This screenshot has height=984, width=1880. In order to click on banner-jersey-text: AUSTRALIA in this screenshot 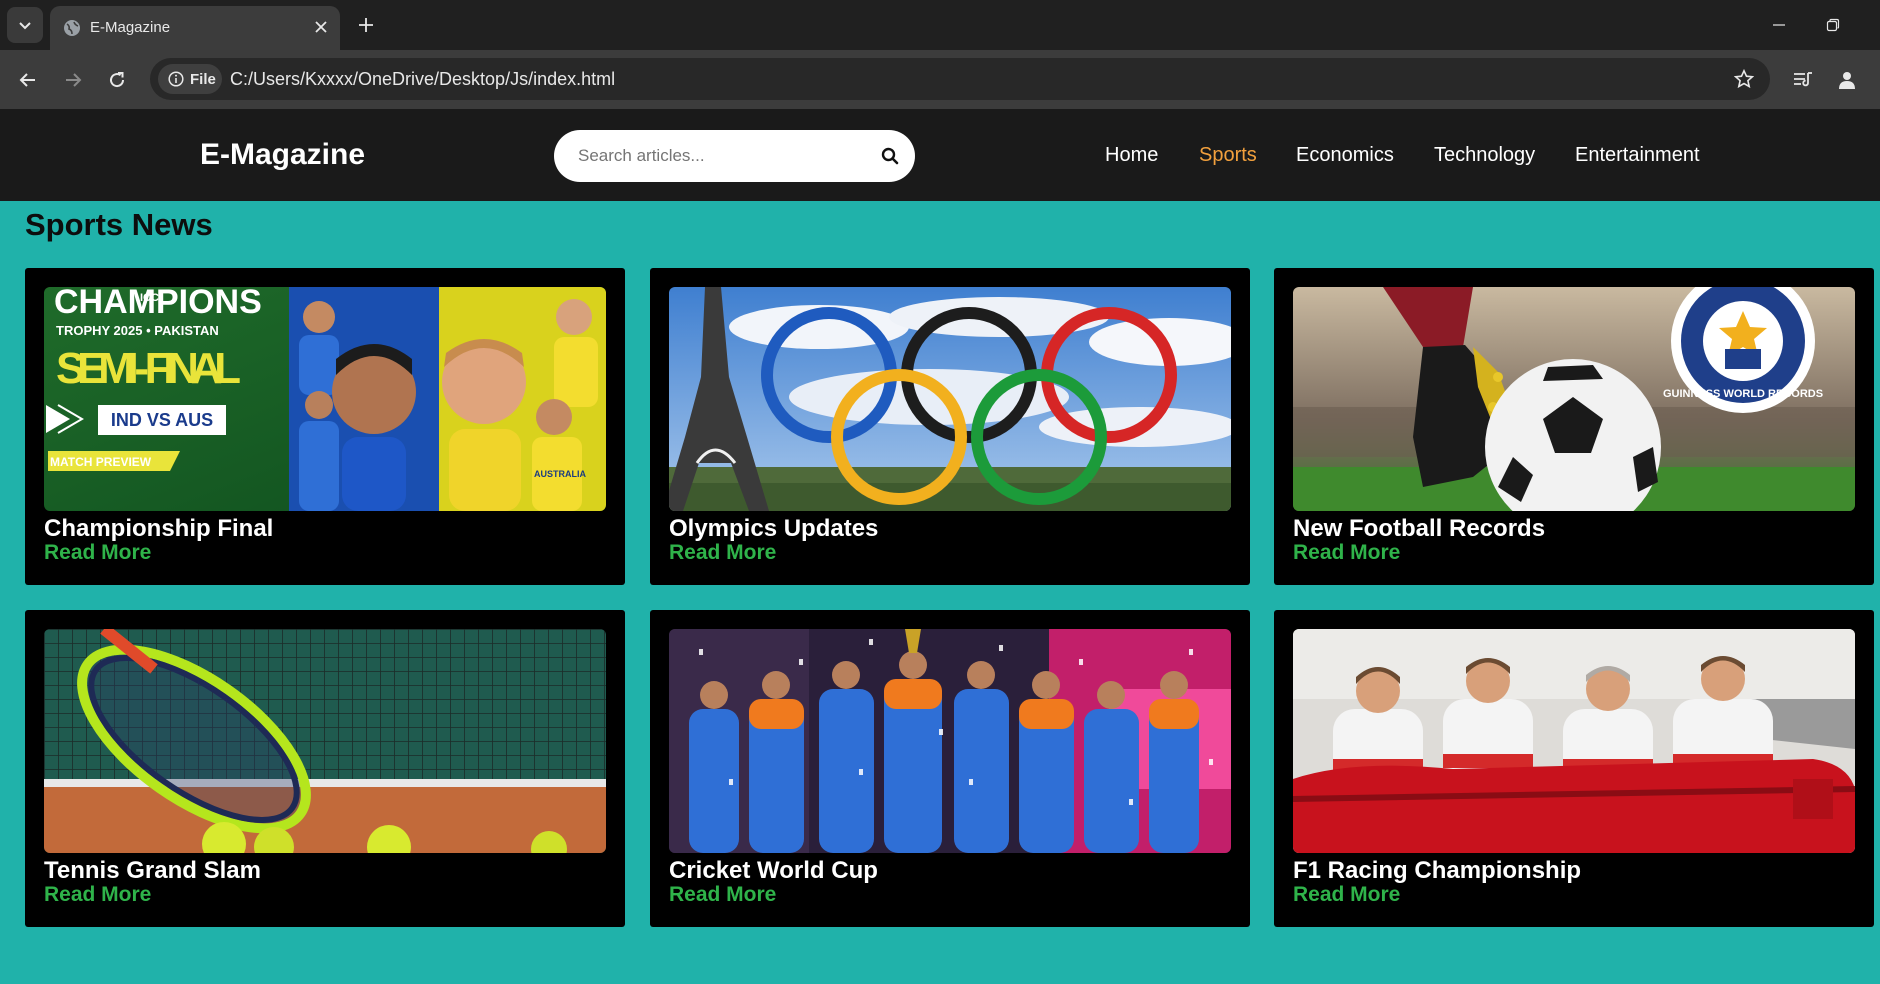, I will do `click(560, 474)`.